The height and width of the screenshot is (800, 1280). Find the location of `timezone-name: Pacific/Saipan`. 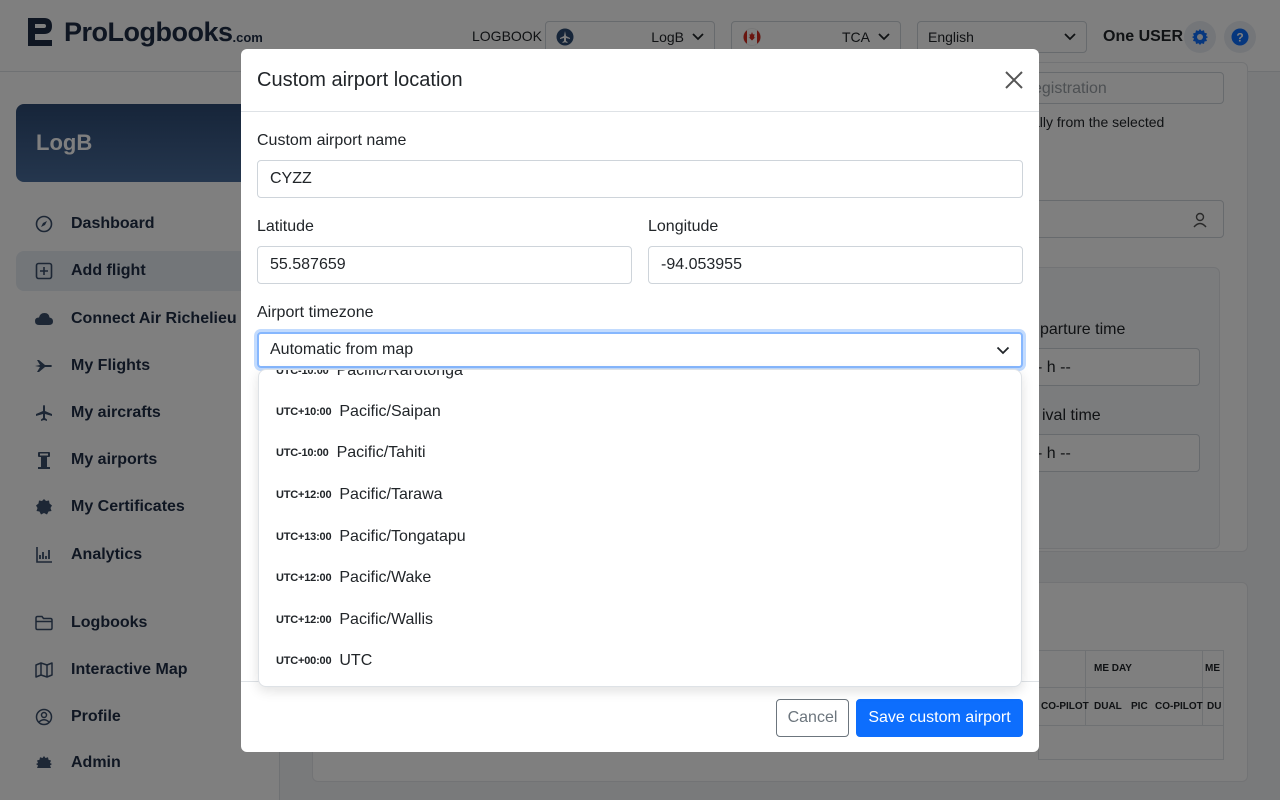

timezone-name: Pacific/Saipan is located at coordinates (390, 411).